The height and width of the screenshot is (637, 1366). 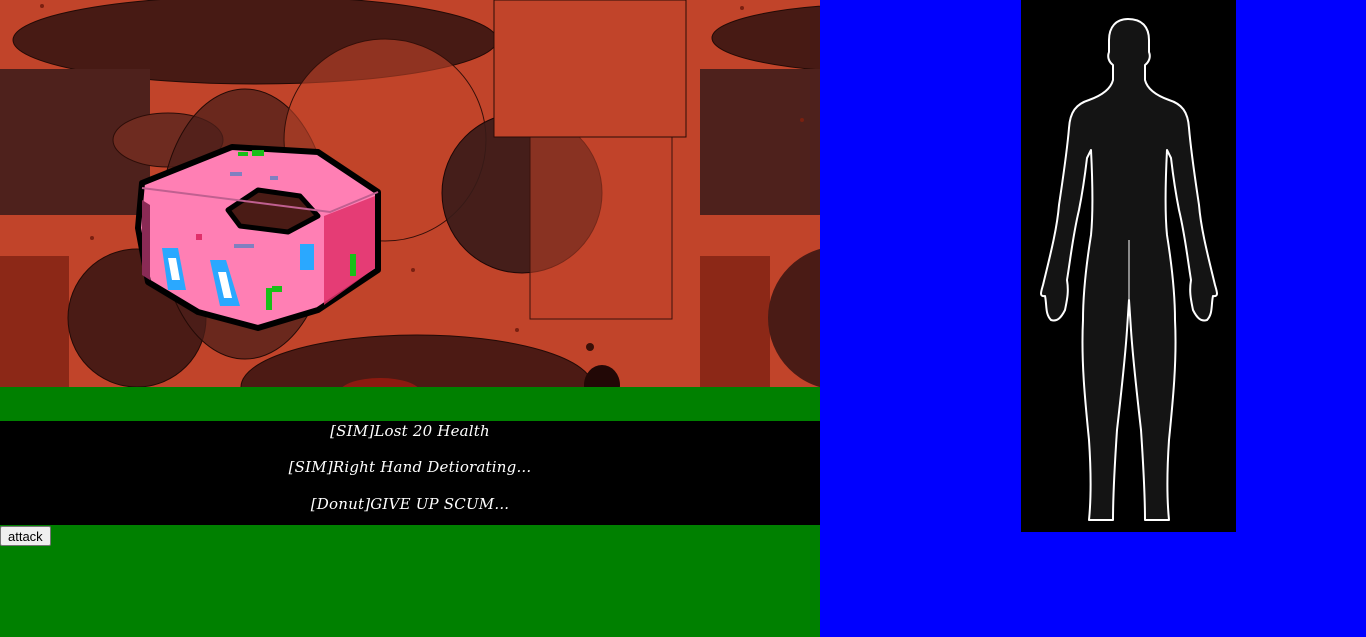 What do you see at coordinates (25, 536) in the screenshot?
I see `attack-button: attack` at bounding box center [25, 536].